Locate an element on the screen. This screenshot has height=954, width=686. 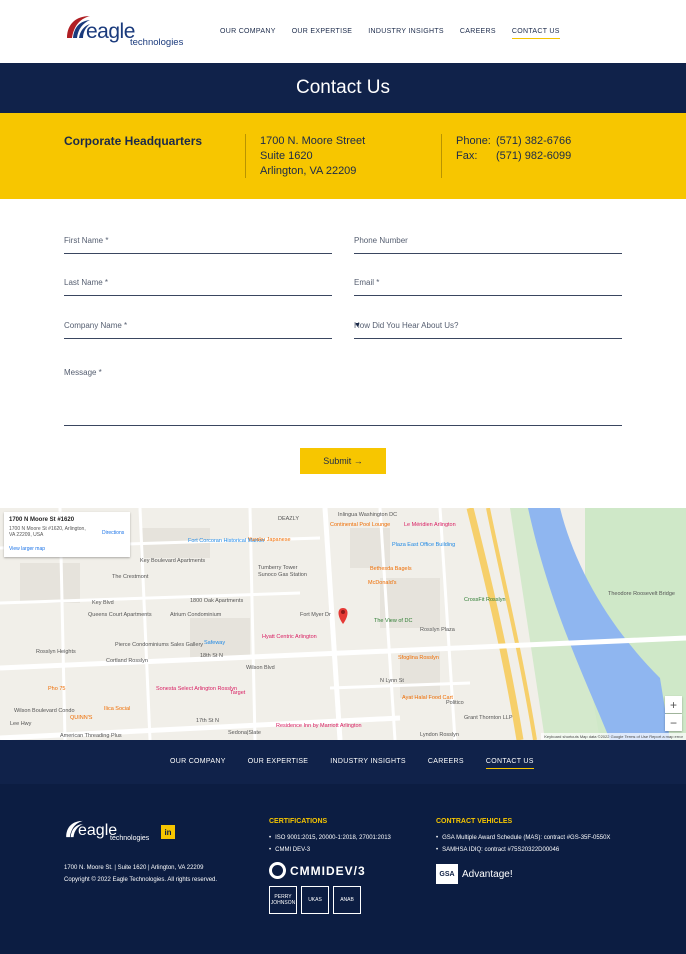
company-name-field: Company Name * is located at coordinates (198, 329).